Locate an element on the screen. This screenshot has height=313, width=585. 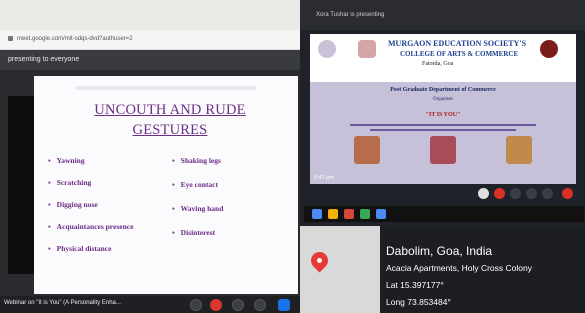
slide-title: UNCOUTH AND RUDE GESTURES is located at coordinates (170, 120).